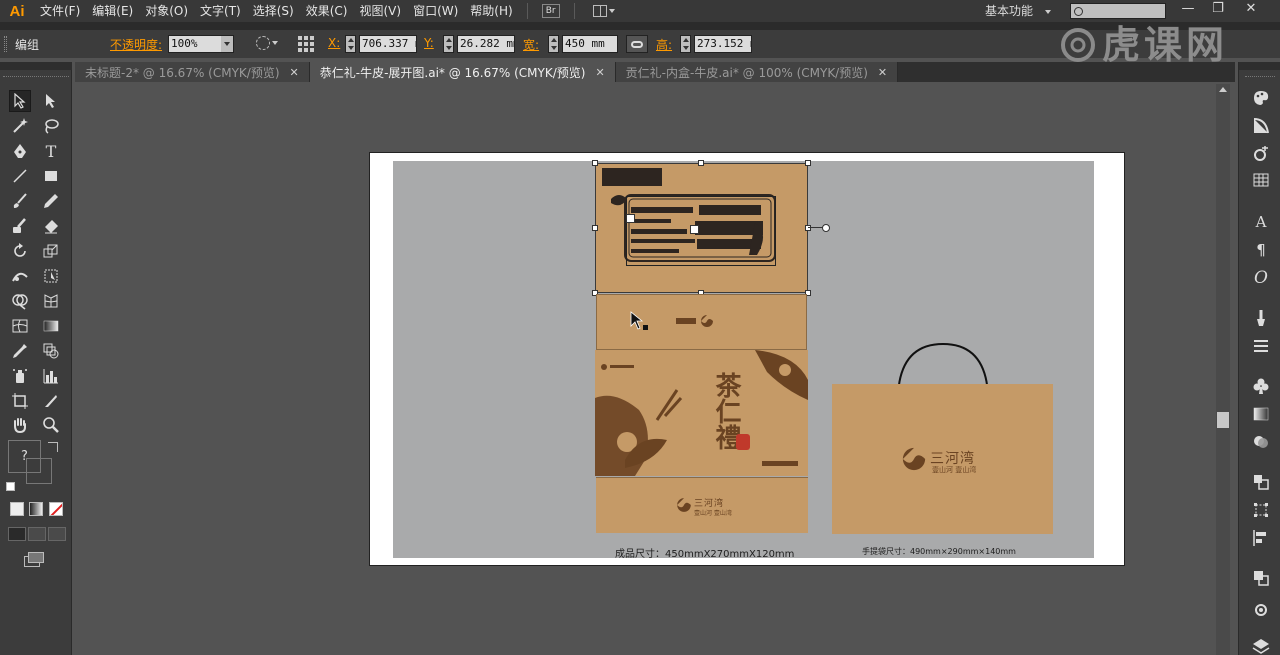  I want to click on restore-button: ❐, so click(1218, 9).